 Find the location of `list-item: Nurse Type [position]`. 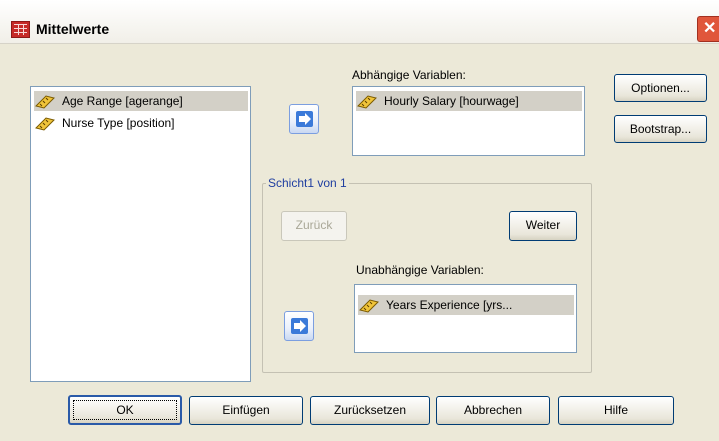

list-item: Nurse Type [position] is located at coordinates (141, 123).